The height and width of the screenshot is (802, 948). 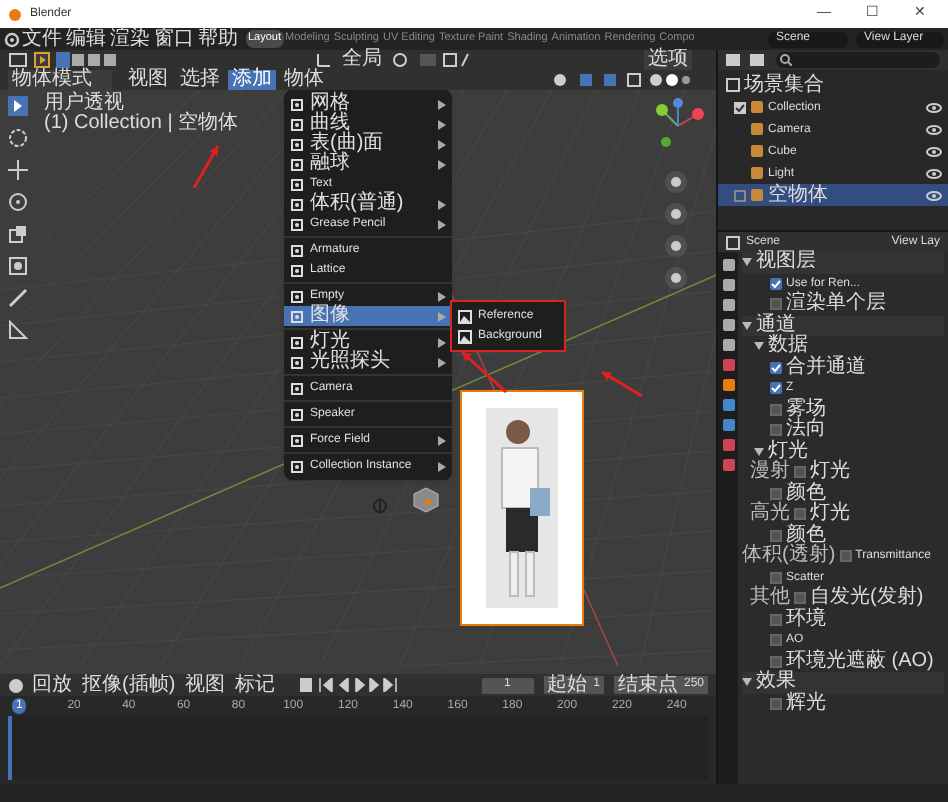 What do you see at coordinates (349, 685) in the screenshot?
I see `playback-controls-icon` at bounding box center [349, 685].